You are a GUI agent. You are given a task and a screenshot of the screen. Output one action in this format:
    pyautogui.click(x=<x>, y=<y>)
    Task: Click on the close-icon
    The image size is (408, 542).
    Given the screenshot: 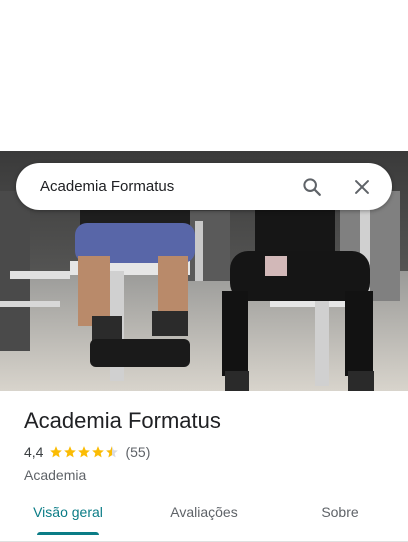 What is the action you would take?
    pyautogui.click(x=362, y=186)
    